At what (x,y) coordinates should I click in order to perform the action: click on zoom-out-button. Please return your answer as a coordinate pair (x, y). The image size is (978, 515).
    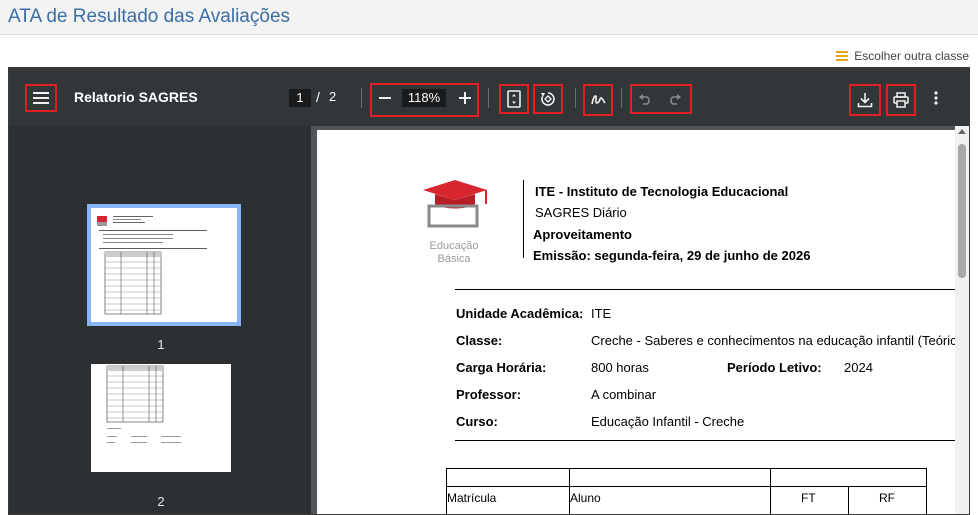
    Looking at the image, I should click on (385, 98).